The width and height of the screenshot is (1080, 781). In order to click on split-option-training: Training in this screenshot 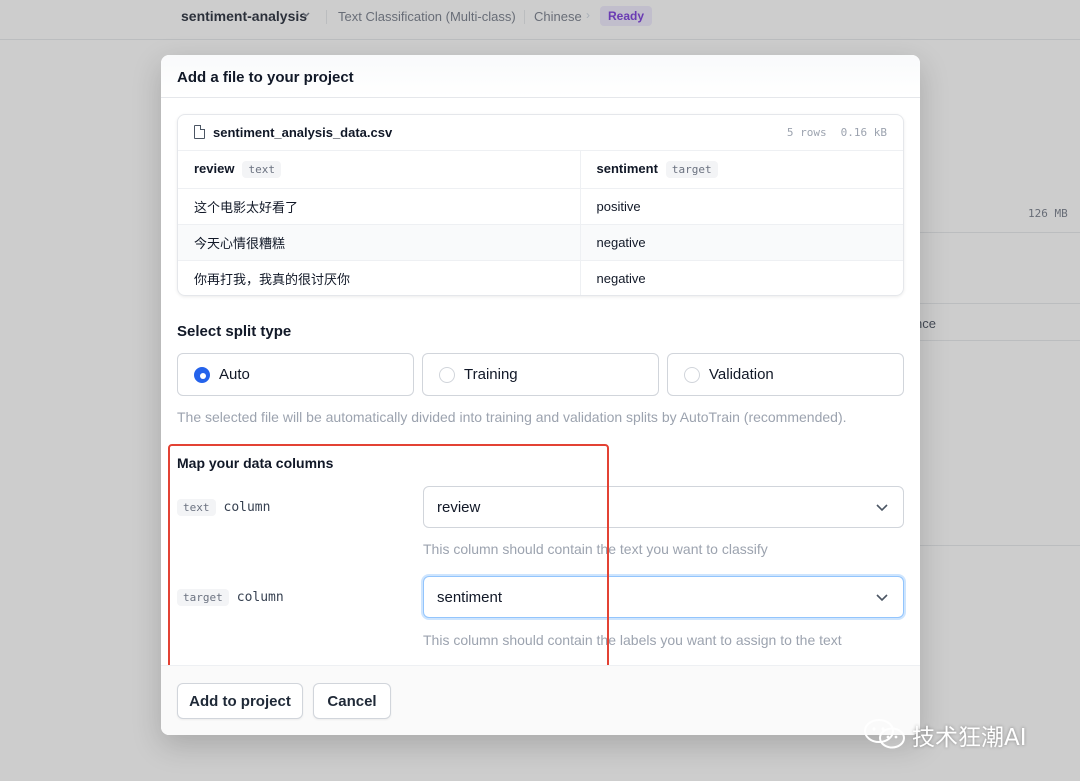, I will do `click(540, 374)`.